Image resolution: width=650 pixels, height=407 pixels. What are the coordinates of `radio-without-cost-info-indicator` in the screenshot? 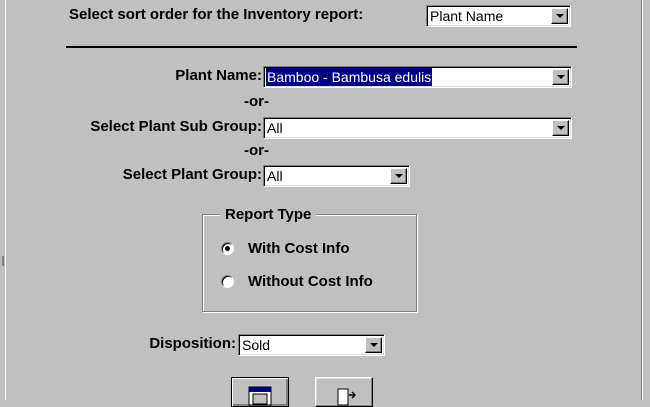 It's located at (227, 281).